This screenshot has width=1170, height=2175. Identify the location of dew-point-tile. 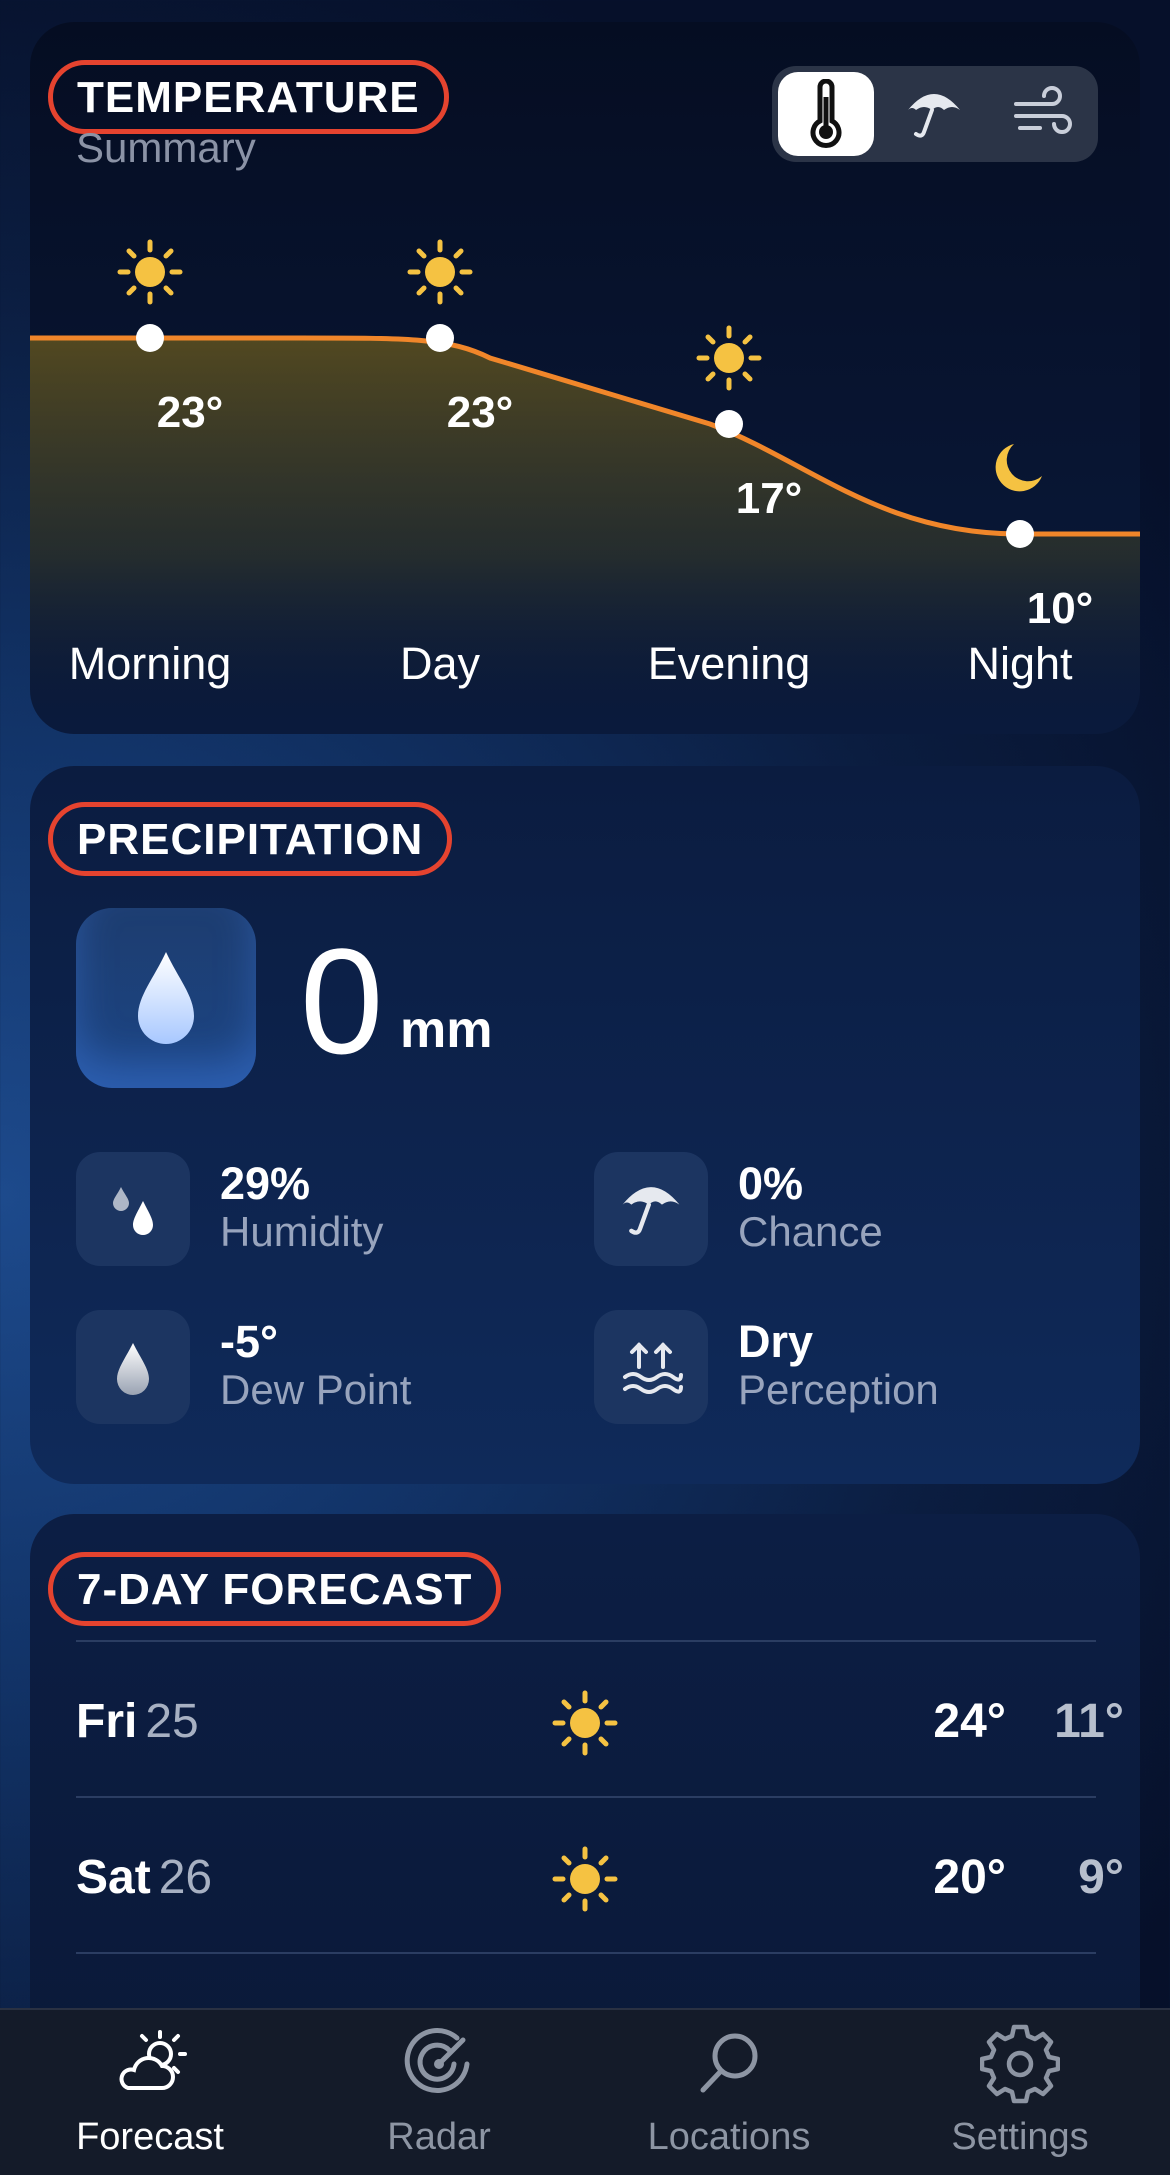
(133, 1367).